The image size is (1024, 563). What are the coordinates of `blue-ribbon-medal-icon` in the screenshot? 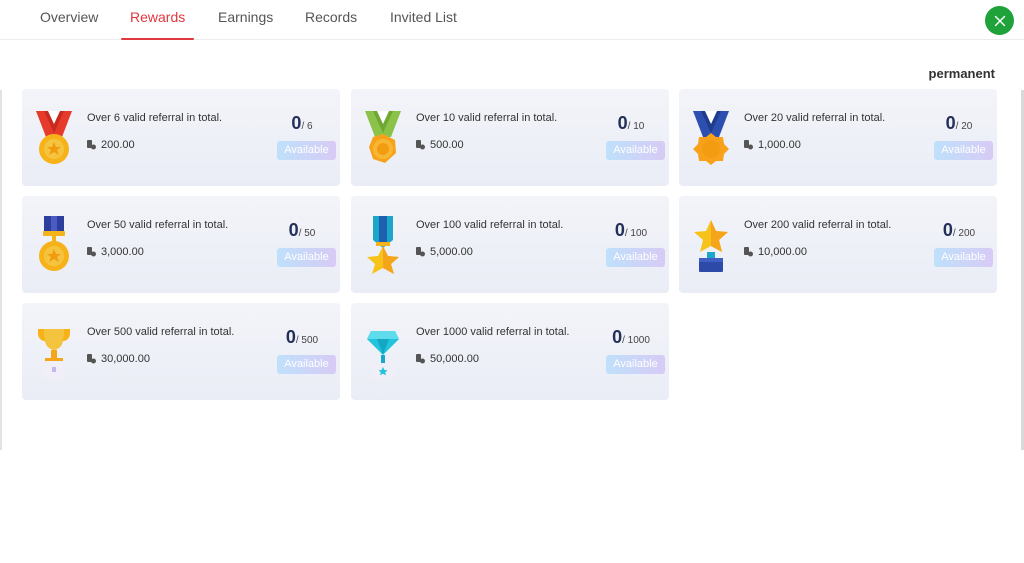 It's located at (711, 137).